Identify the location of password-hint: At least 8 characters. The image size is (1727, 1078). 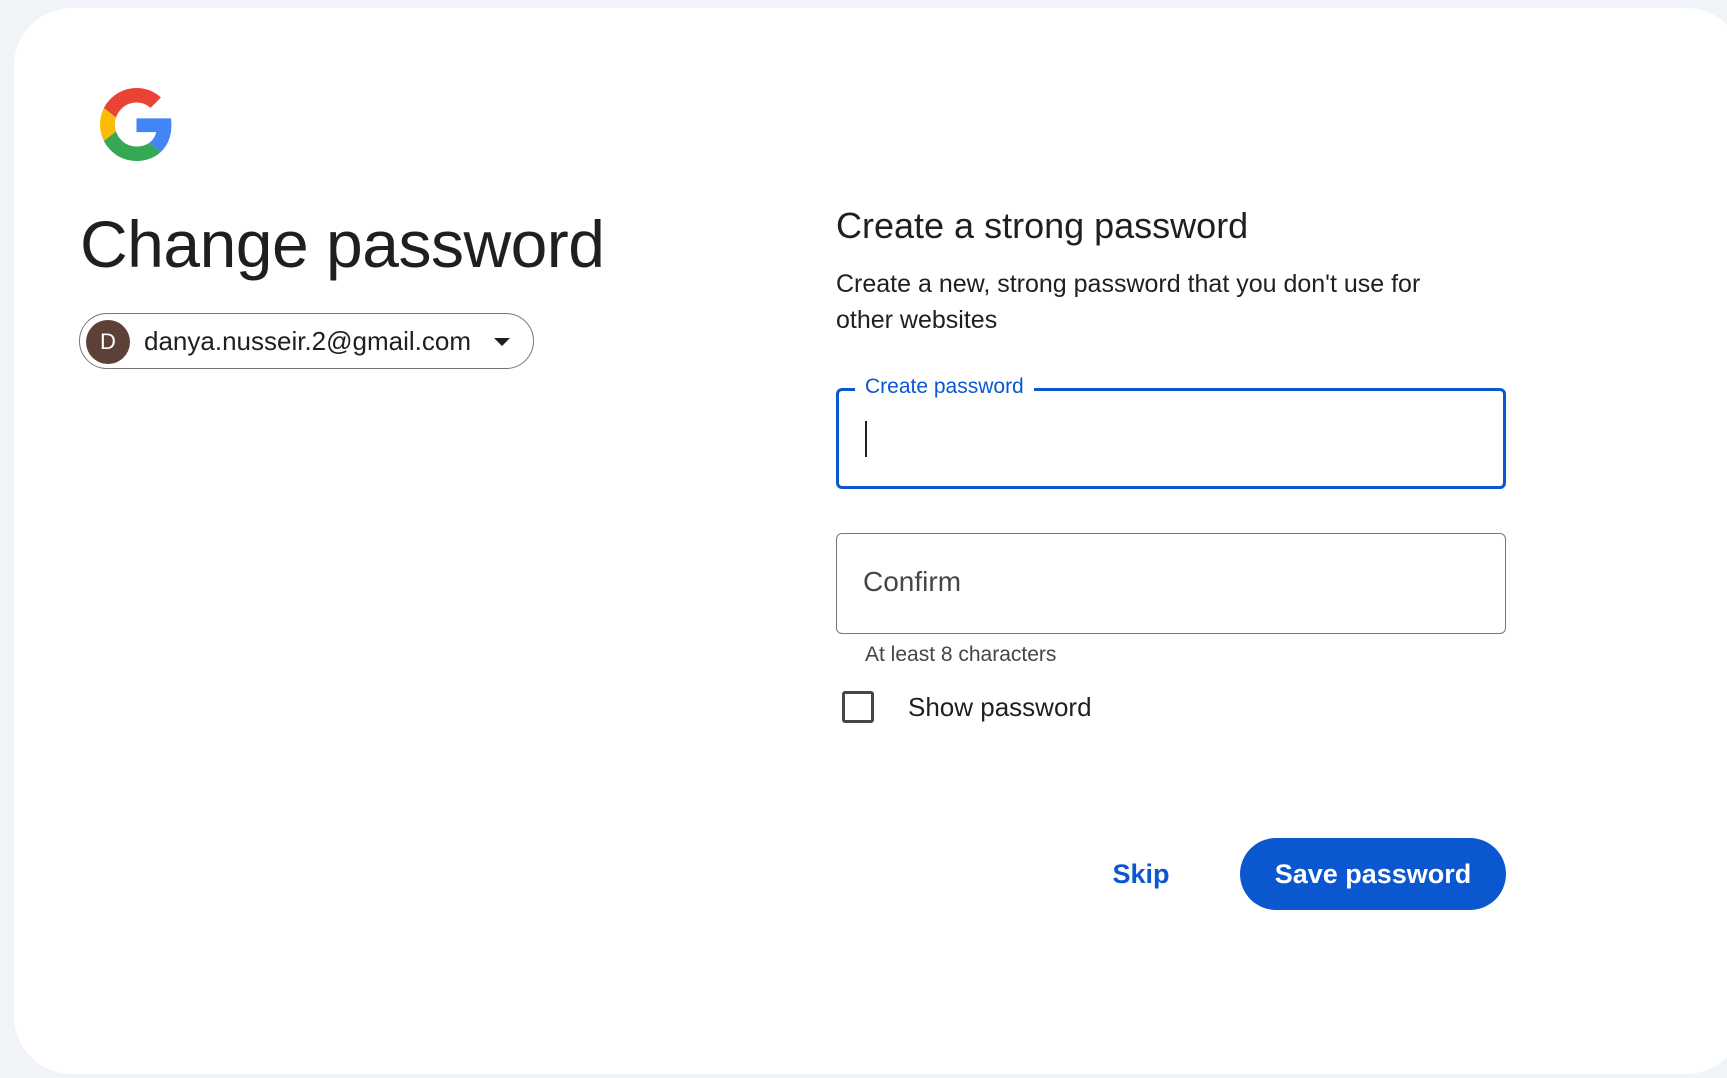
(961, 654).